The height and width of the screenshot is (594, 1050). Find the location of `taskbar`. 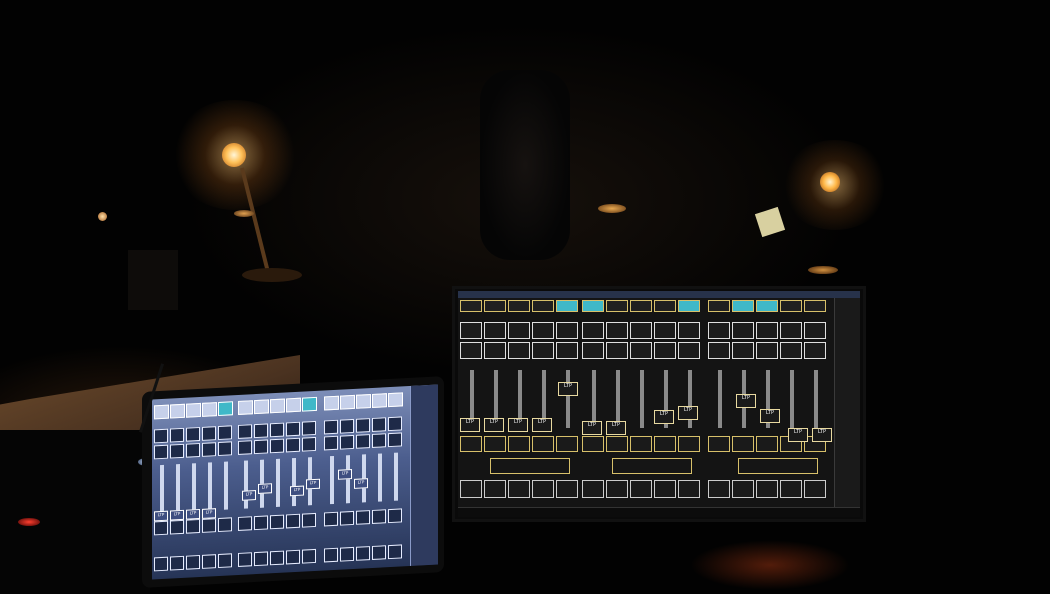

taskbar is located at coordinates (659, 512).